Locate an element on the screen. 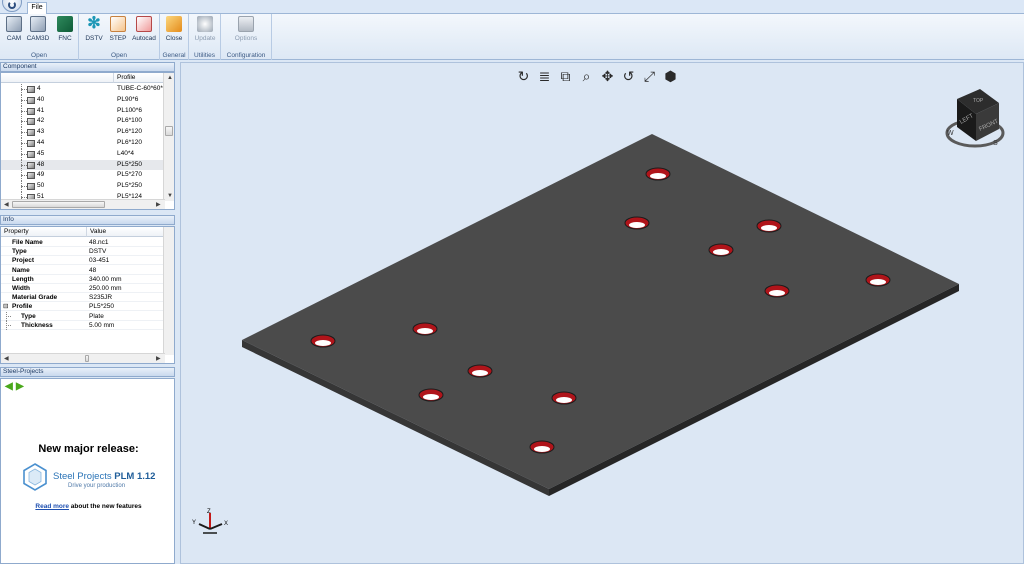 The width and height of the screenshot is (1024, 564). info-property: Profile is located at coordinates (22, 307).